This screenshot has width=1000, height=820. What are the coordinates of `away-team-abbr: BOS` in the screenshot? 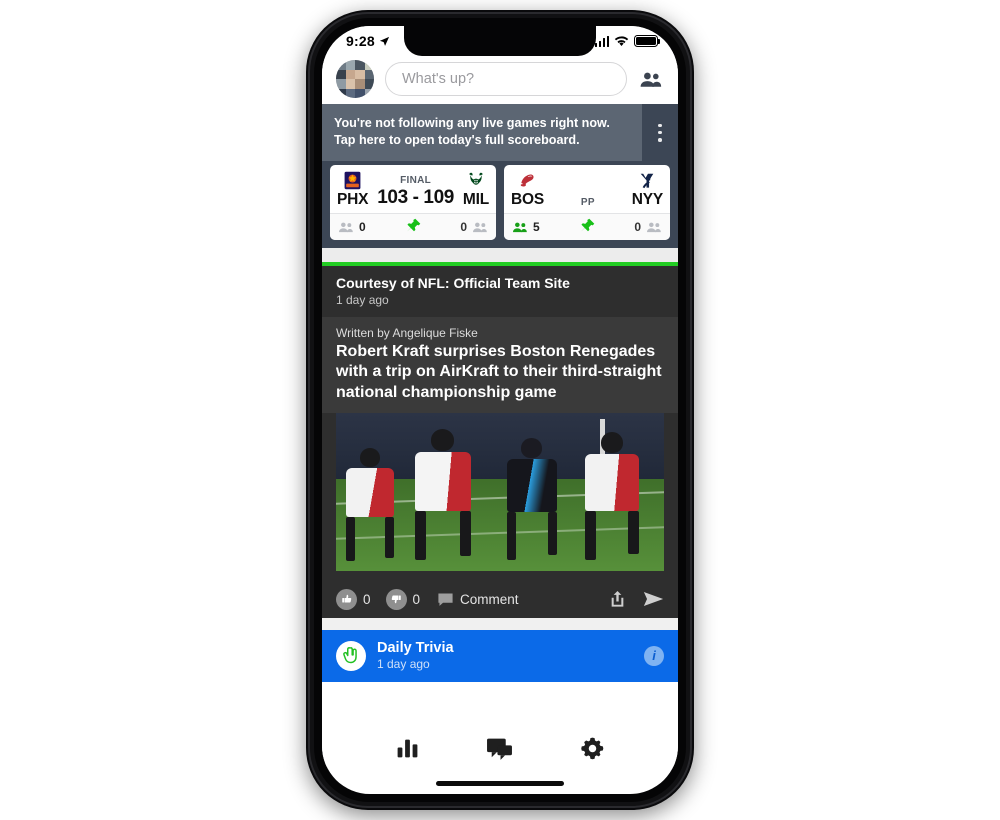 It's located at (527, 200).